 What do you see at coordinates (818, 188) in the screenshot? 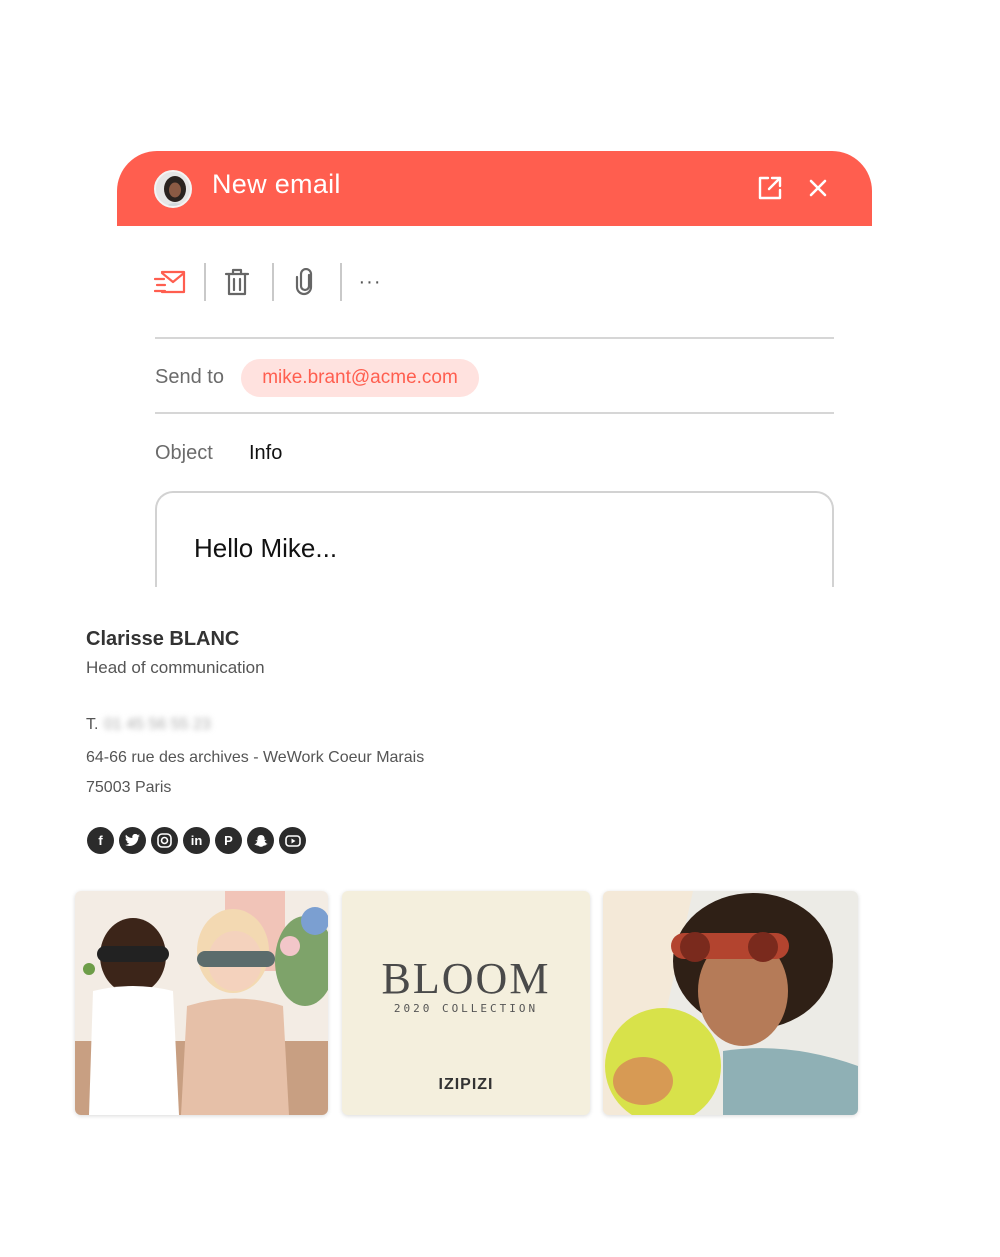
I see `close-icon` at bounding box center [818, 188].